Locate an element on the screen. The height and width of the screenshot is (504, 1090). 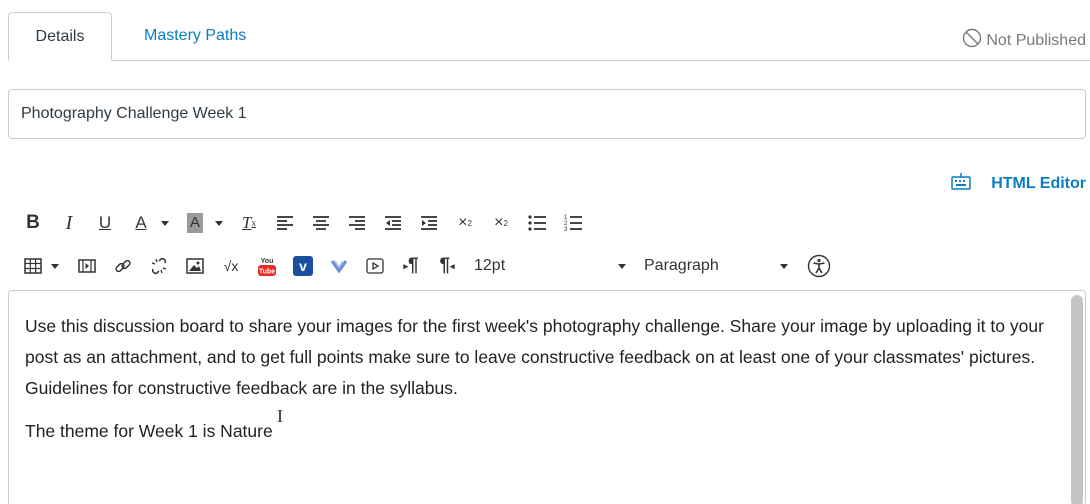
tab-mastery-paths: Mastery Paths is located at coordinates (190, 36).